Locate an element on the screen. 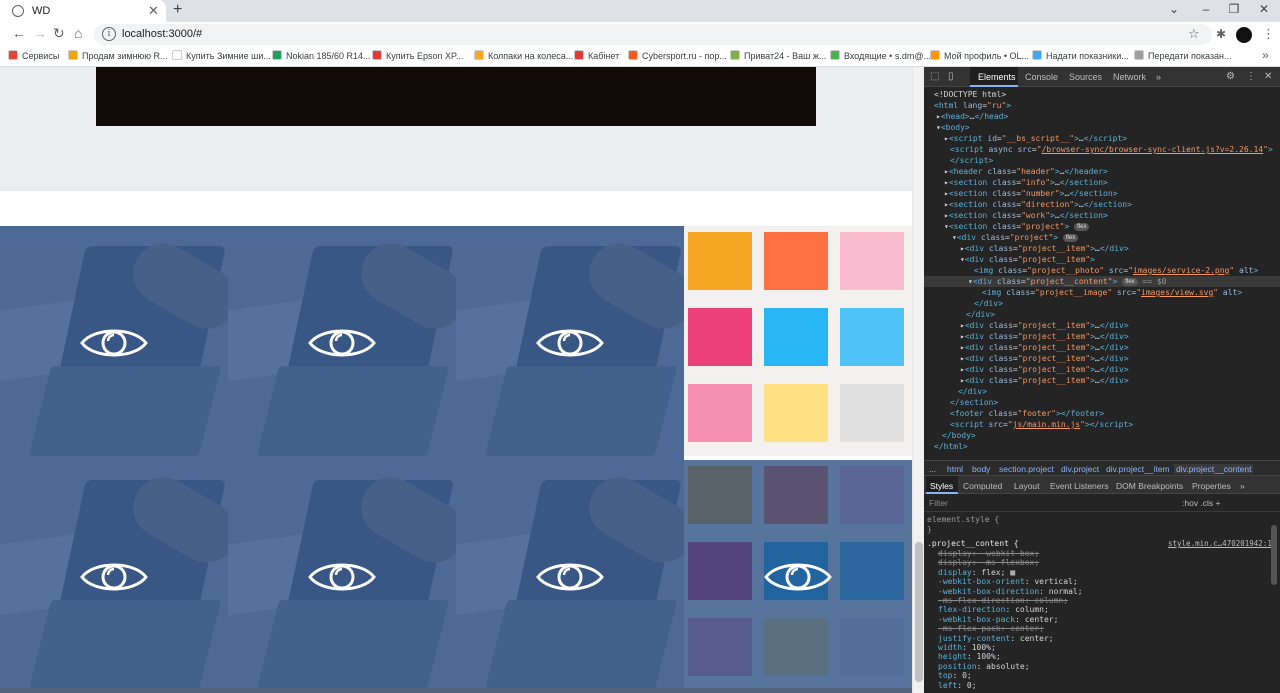 This screenshot has height=693, width=1280. bookmark-item: Сервисы is located at coordinates (33, 55).